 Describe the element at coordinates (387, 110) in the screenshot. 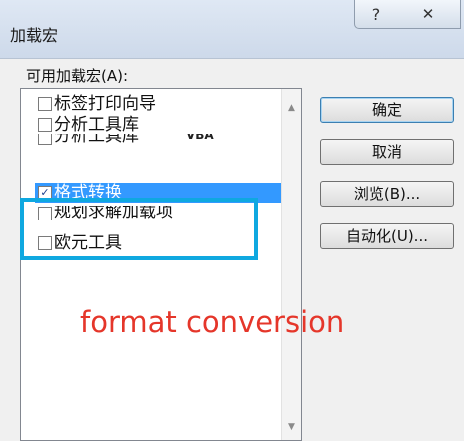

I see `ok-button: 确定` at that location.